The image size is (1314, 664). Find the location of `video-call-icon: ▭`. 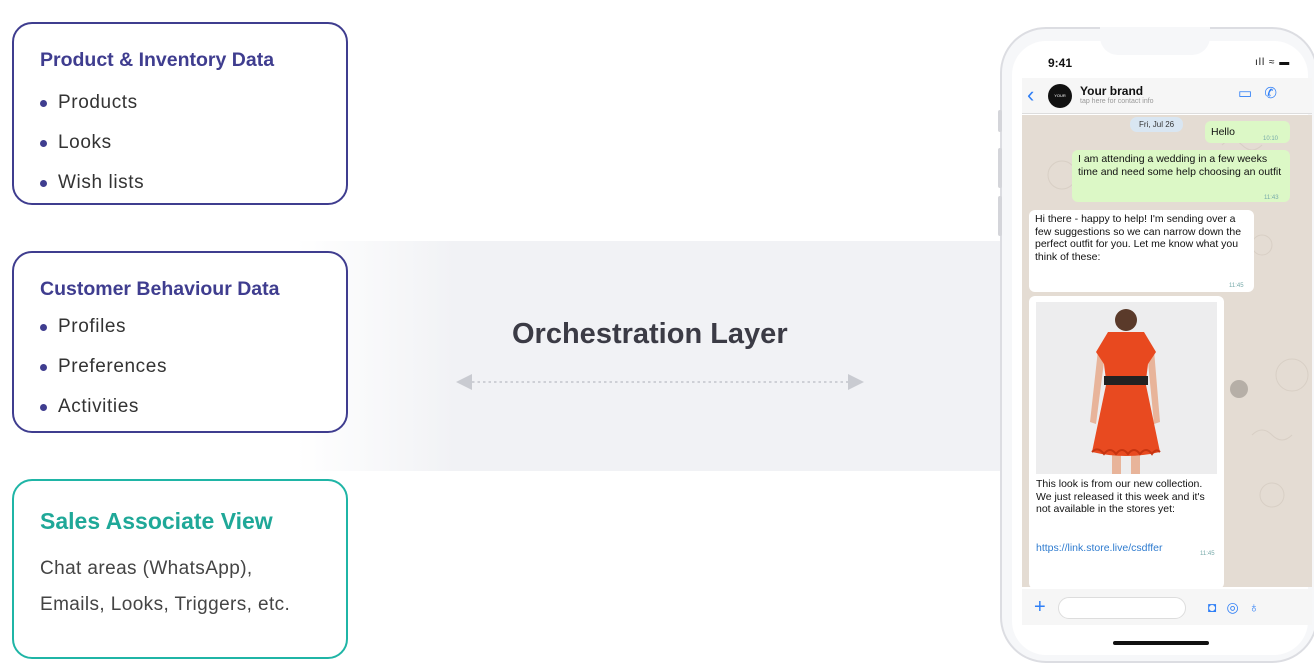

video-call-icon: ▭ is located at coordinates (1245, 93).